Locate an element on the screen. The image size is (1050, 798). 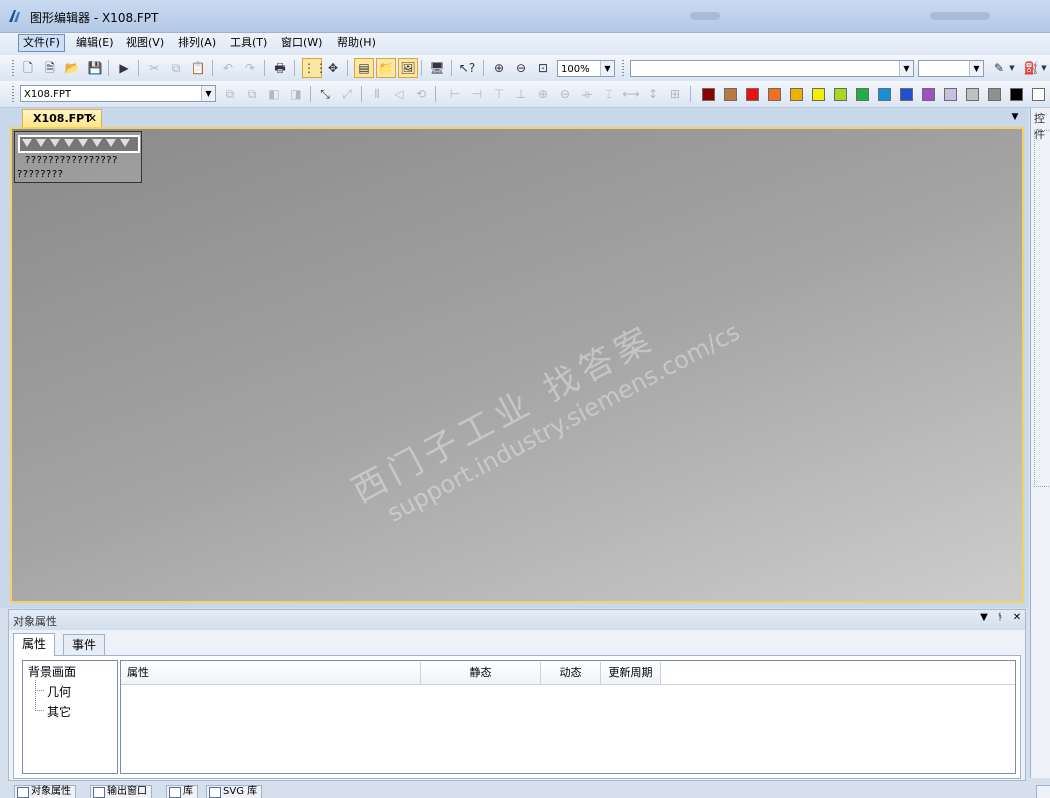
tab-properties: 属性 is located at coordinates (34, 644).